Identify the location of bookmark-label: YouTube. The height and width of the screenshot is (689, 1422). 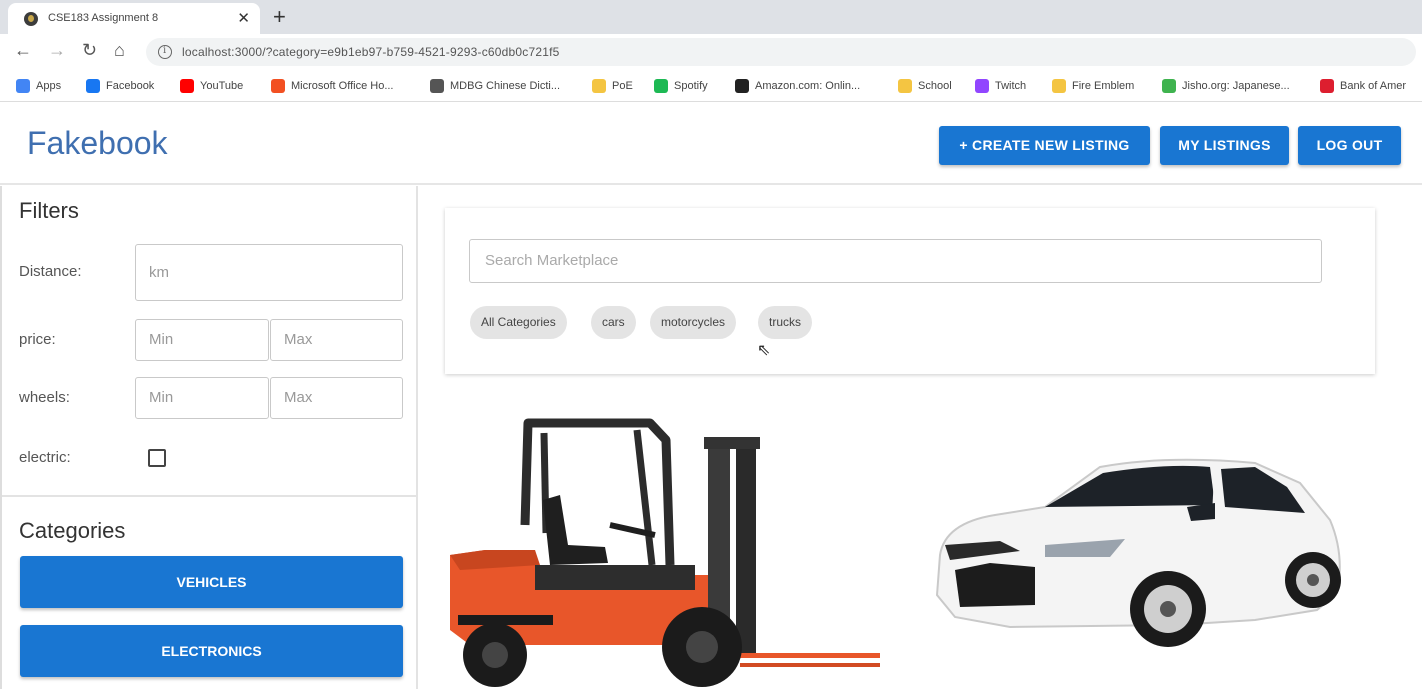
(222, 86).